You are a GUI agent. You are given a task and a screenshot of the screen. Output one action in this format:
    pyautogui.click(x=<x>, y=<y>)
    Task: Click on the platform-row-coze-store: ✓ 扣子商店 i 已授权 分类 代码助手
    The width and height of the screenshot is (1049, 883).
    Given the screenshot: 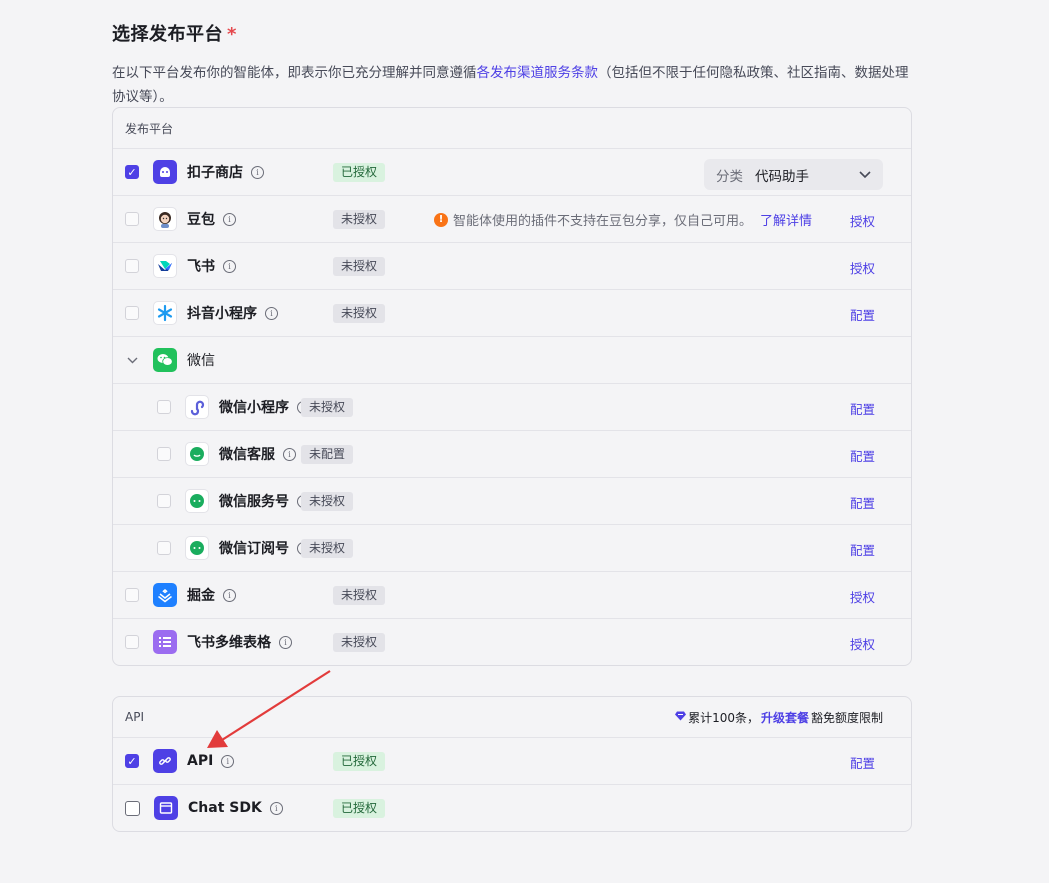 What is the action you would take?
    pyautogui.click(x=512, y=172)
    